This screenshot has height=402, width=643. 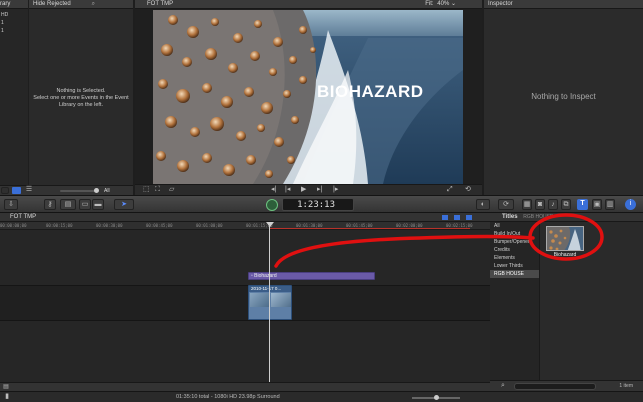 I want to click on titles-category-credits: Credits, so click(x=514, y=250).